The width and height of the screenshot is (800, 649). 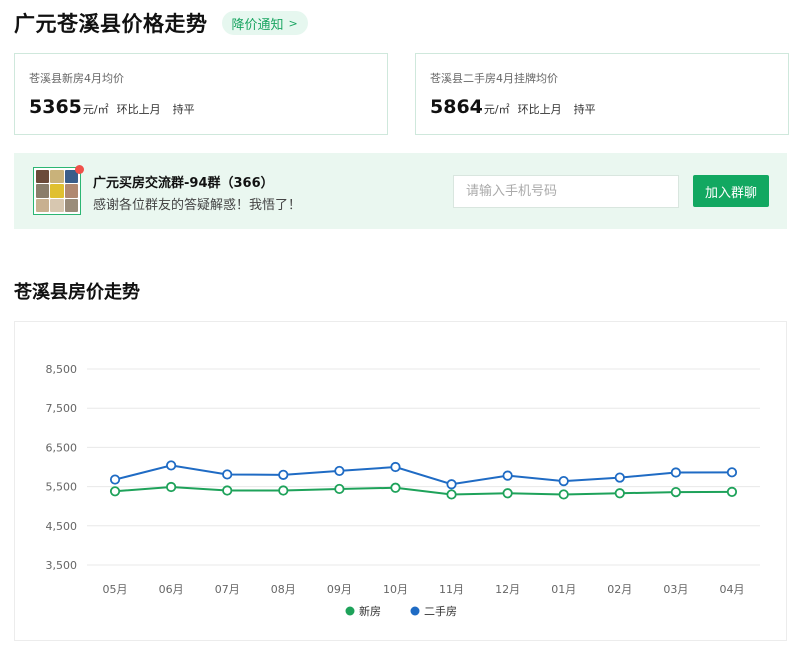 What do you see at coordinates (62, 447) in the screenshot?
I see `y-tick-label: 6,500` at bounding box center [62, 447].